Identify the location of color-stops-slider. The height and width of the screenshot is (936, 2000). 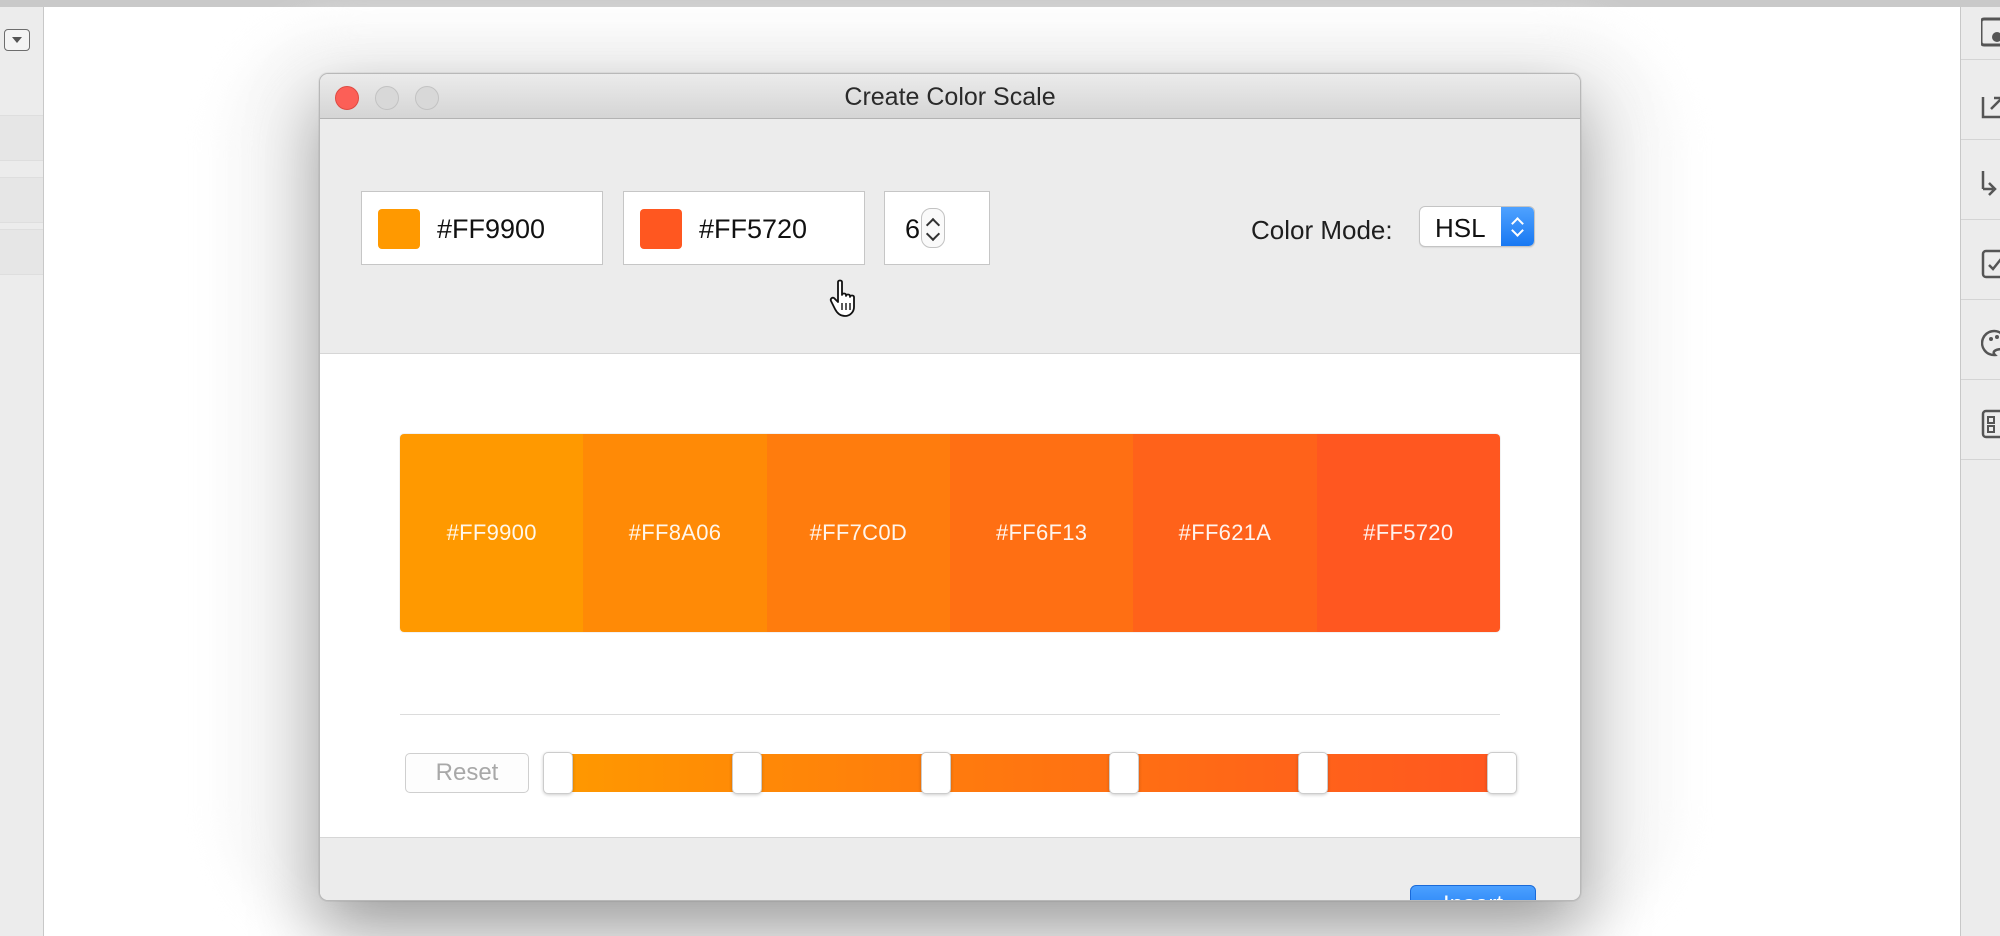
(1030, 773).